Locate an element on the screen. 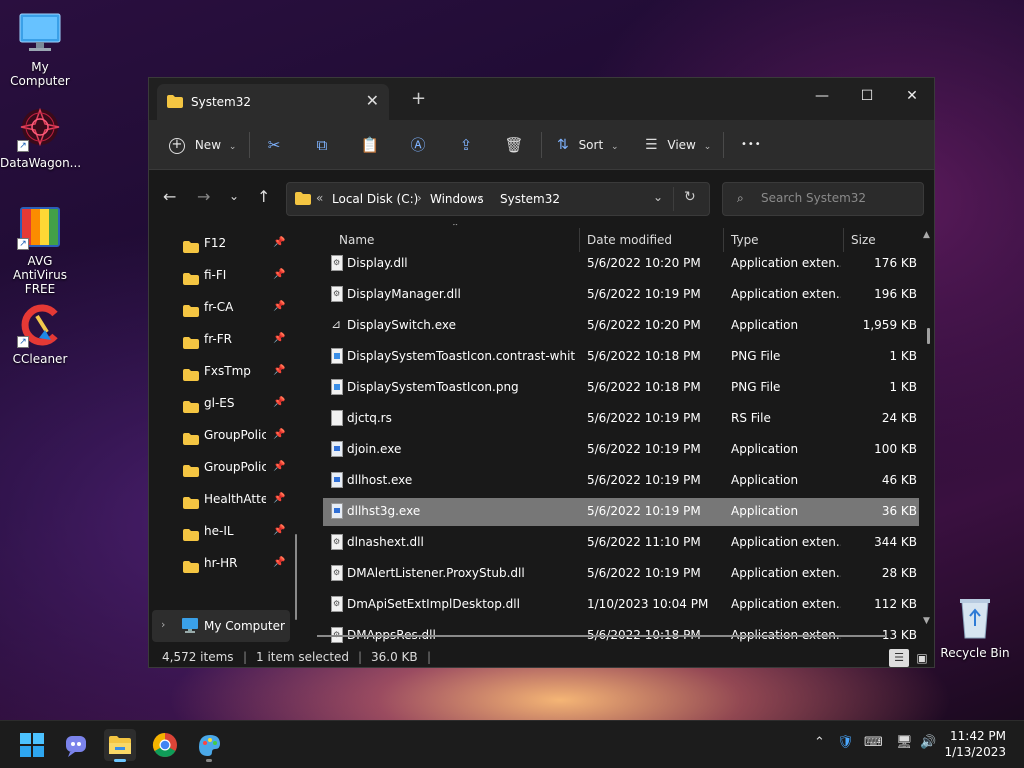  nav-item-he-il: he-IL 📌 is located at coordinates (235, 531).